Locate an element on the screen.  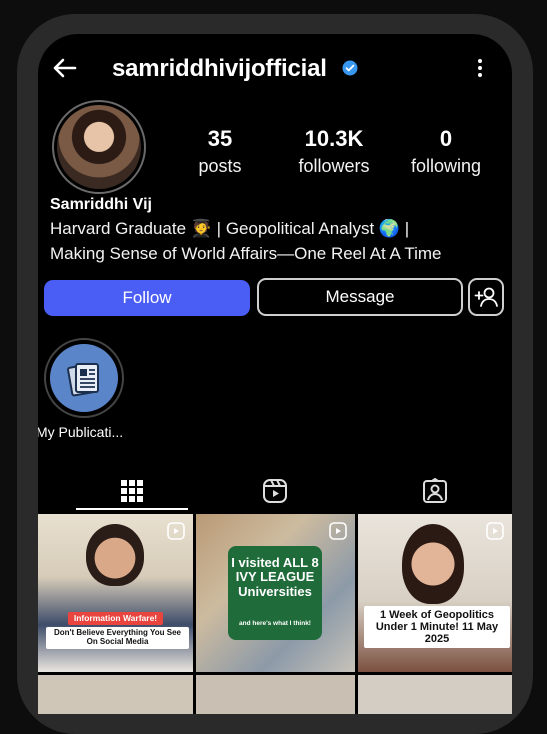
active-tab-indicator is located at coordinates (132, 509).